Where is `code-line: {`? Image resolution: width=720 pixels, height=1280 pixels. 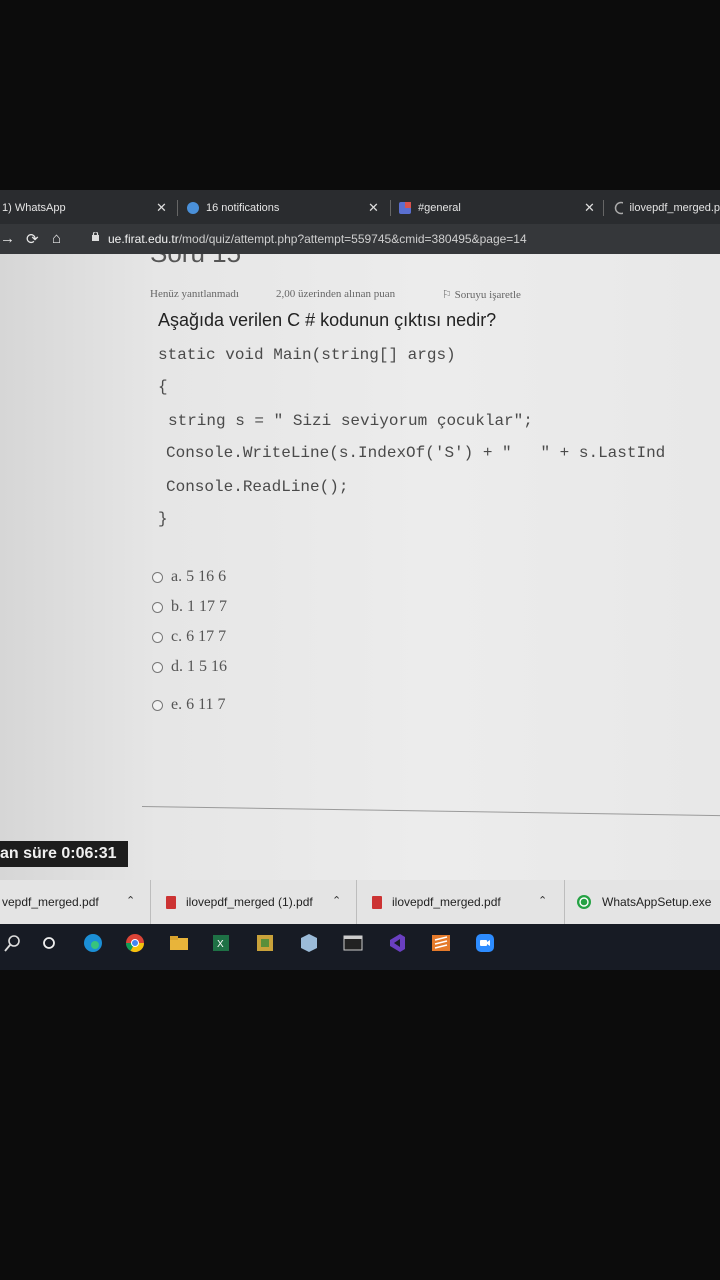
code-line: { is located at coordinates (163, 387).